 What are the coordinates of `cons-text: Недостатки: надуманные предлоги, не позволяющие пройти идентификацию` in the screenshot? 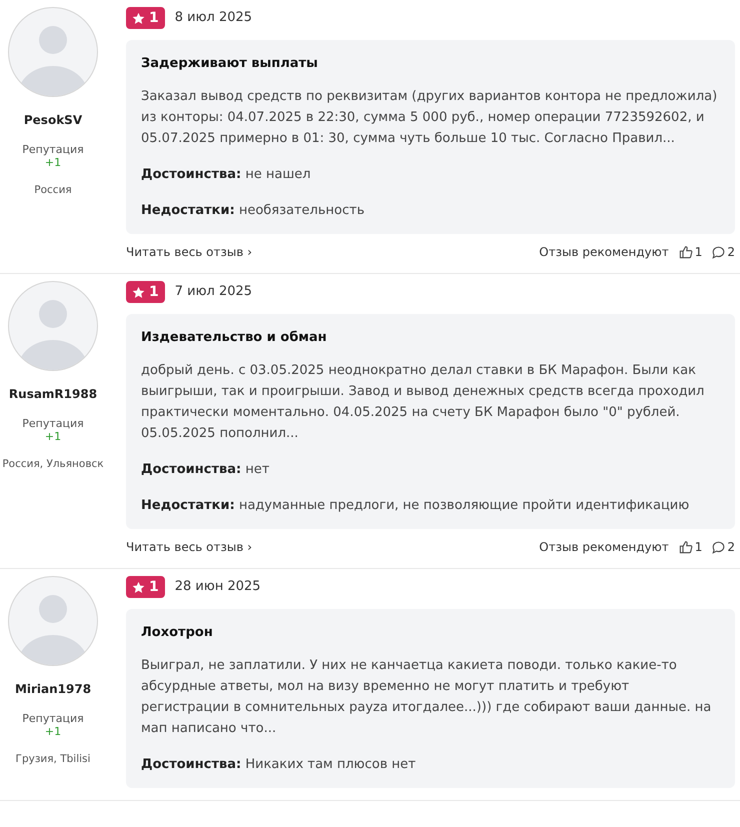 It's located at (415, 506).